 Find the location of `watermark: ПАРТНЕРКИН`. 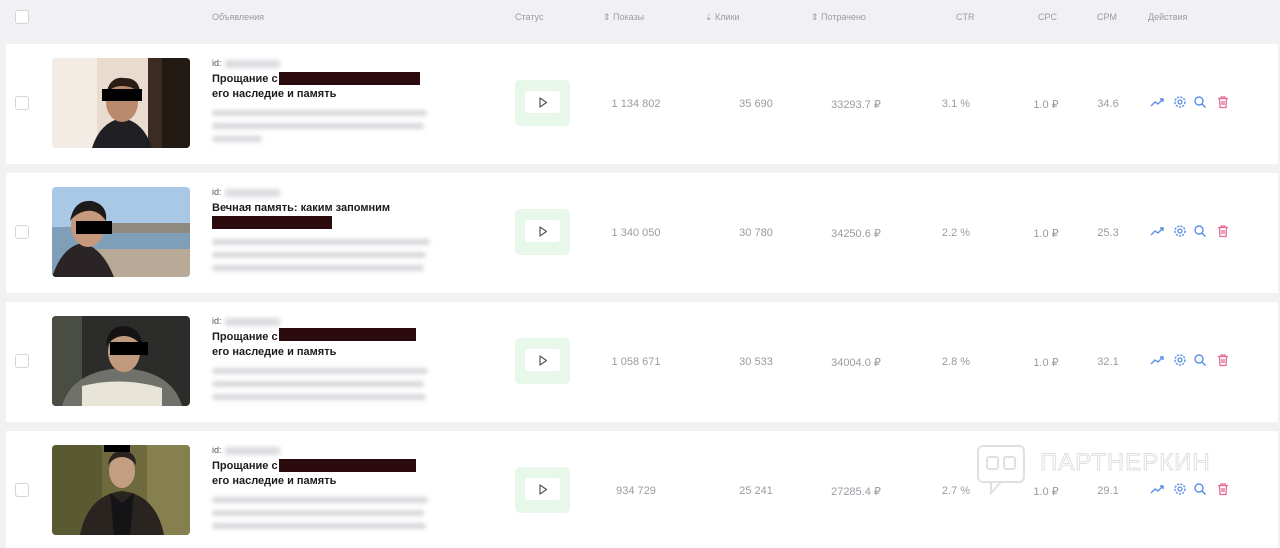

watermark: ПАРТНЕРКИН is located at coordinates (1115, 469).